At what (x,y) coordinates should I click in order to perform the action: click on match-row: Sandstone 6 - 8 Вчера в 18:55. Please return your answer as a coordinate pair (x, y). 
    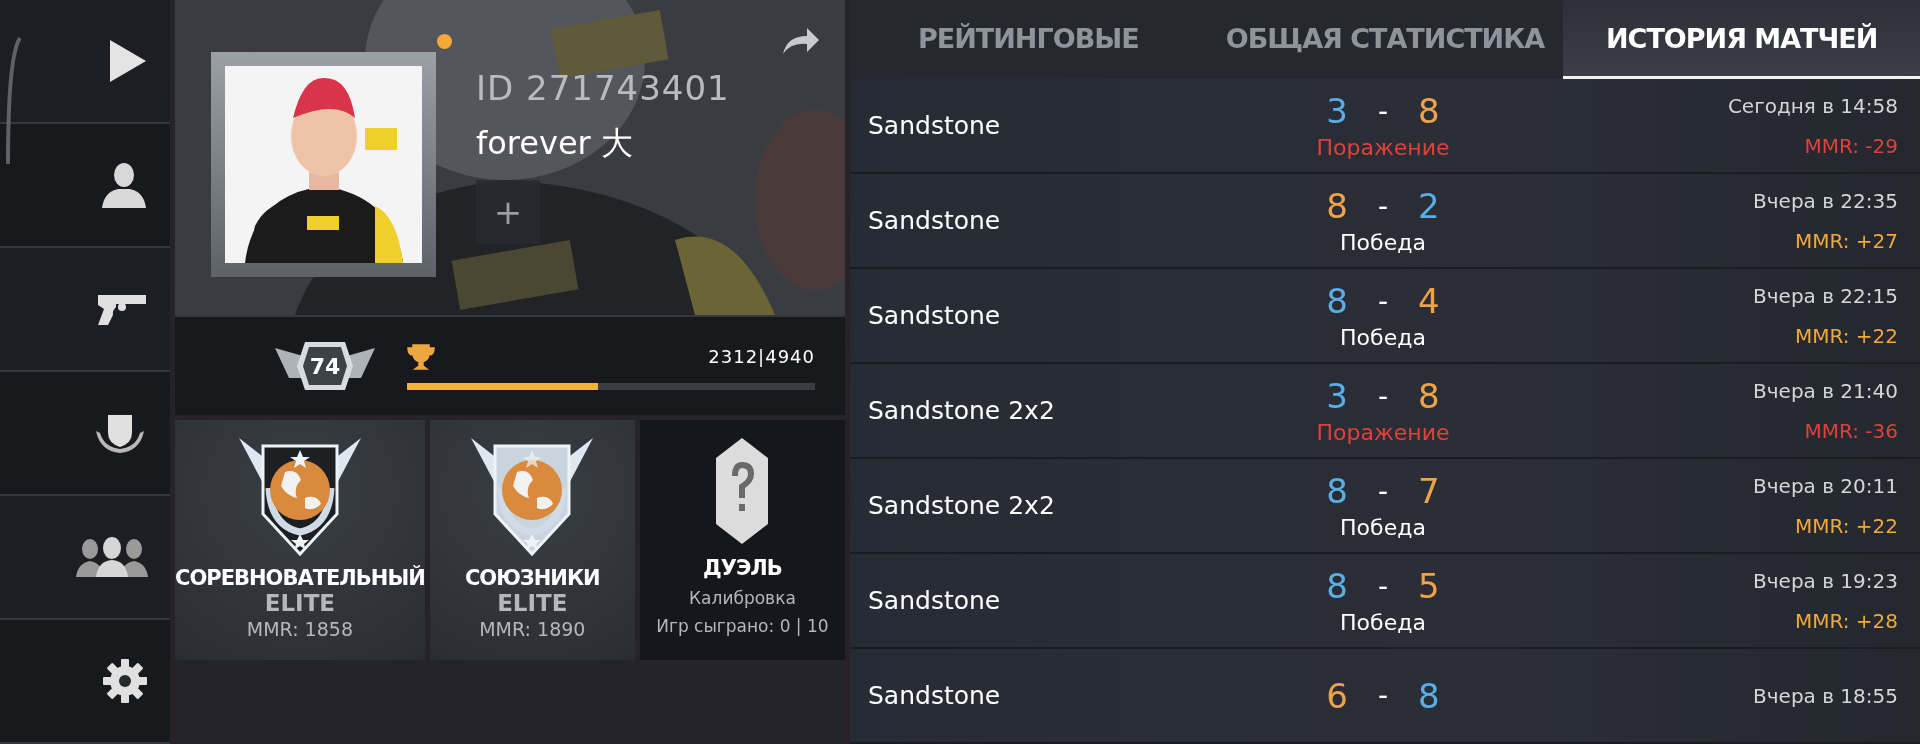
    Looking at the image, I should click on (1385, 696).